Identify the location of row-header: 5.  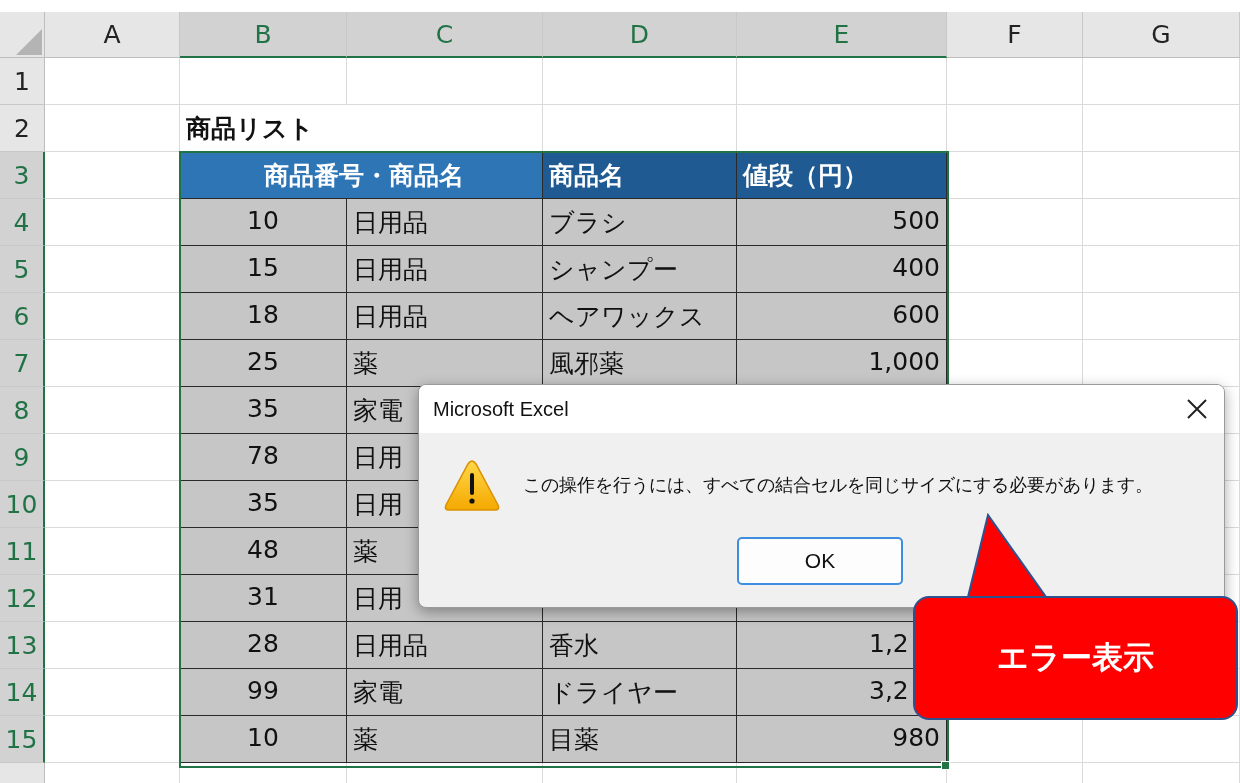
(22, 269).